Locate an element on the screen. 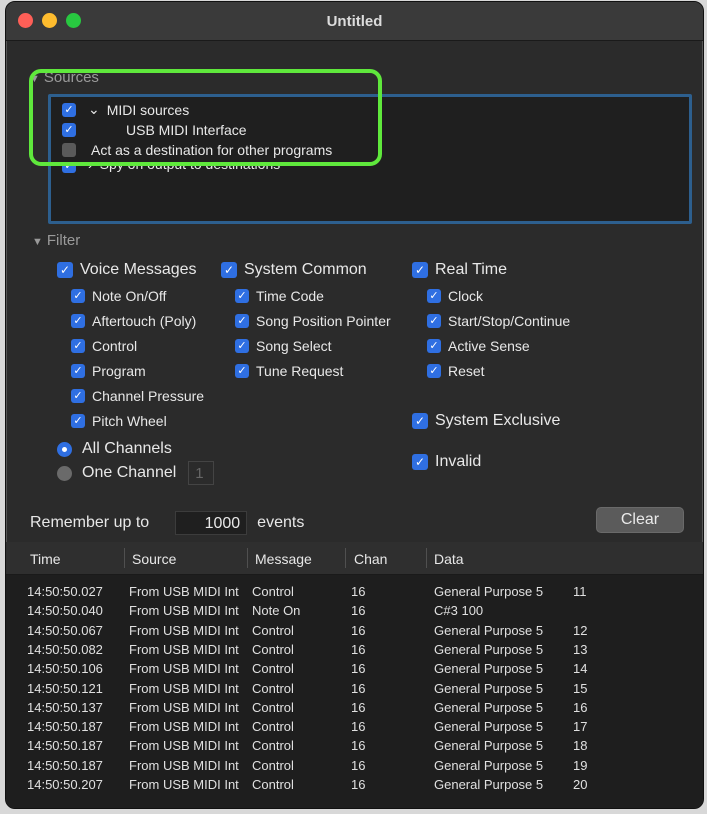 The height and width of the screenshot is (814, 707). one-channel-field: 1 is located at coordinates (201, 473).